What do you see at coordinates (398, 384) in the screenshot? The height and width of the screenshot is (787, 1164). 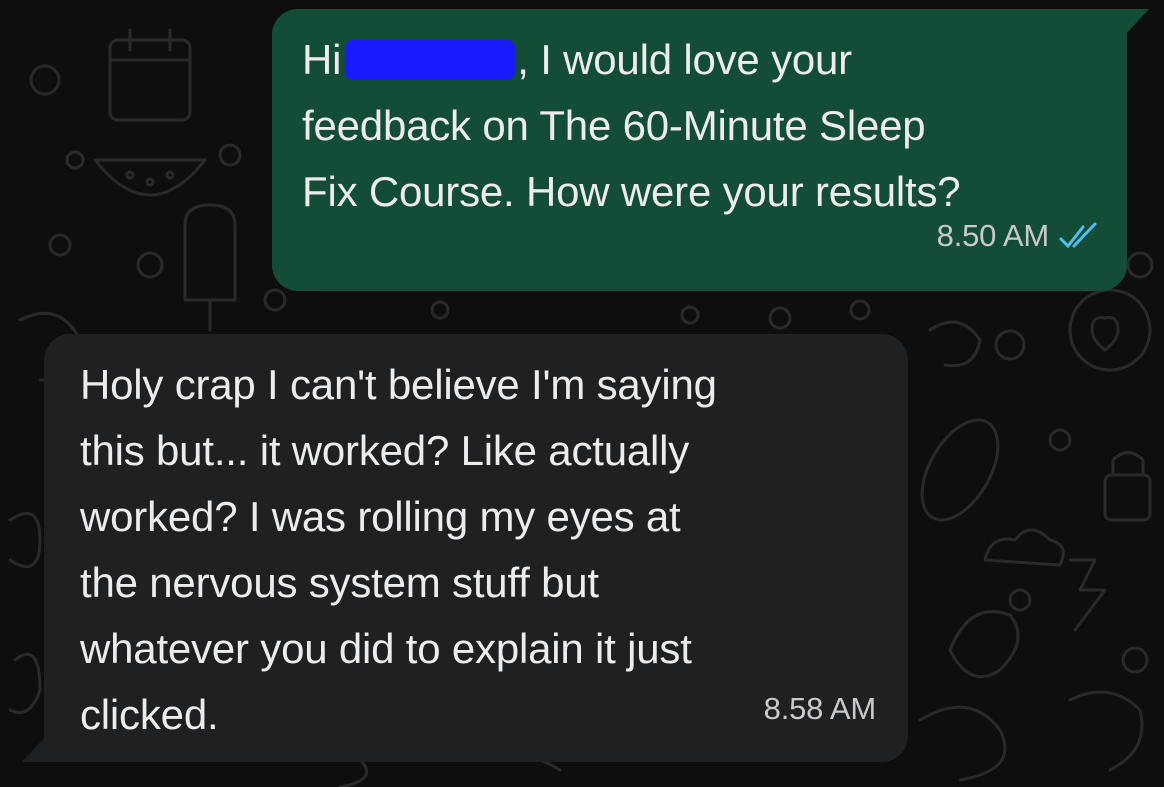 I see `incoming-line: Holy crap I can't believe I'm saying` at bounding box center [398, 384].